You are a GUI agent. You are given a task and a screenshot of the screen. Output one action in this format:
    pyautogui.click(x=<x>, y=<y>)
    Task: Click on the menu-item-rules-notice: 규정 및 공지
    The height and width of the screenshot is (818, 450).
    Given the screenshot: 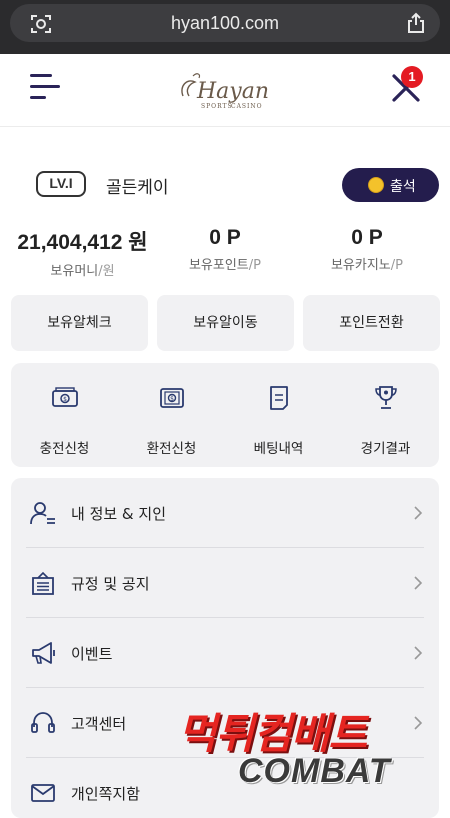 What is the action you would take?
    pyautogui.click(x=225, y=583)
    